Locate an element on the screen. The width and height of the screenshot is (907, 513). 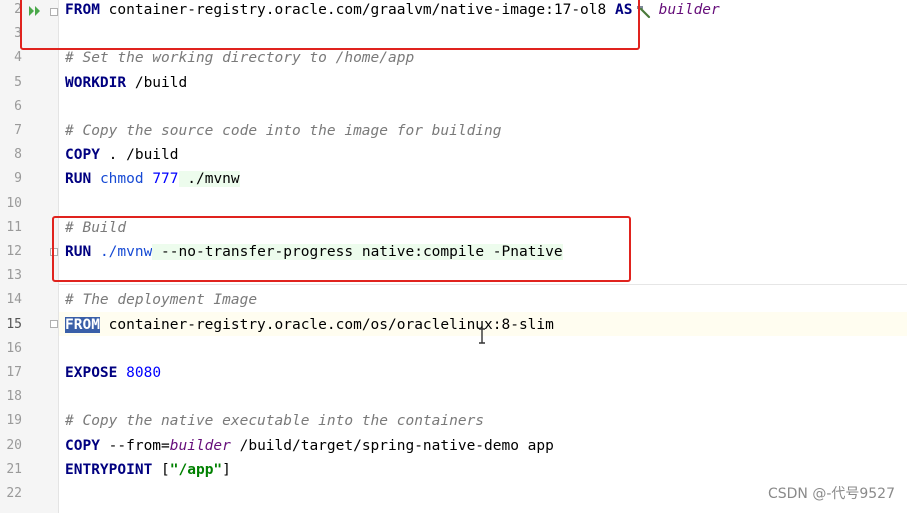
line-number: 4 is located at coordinates (18, 57).